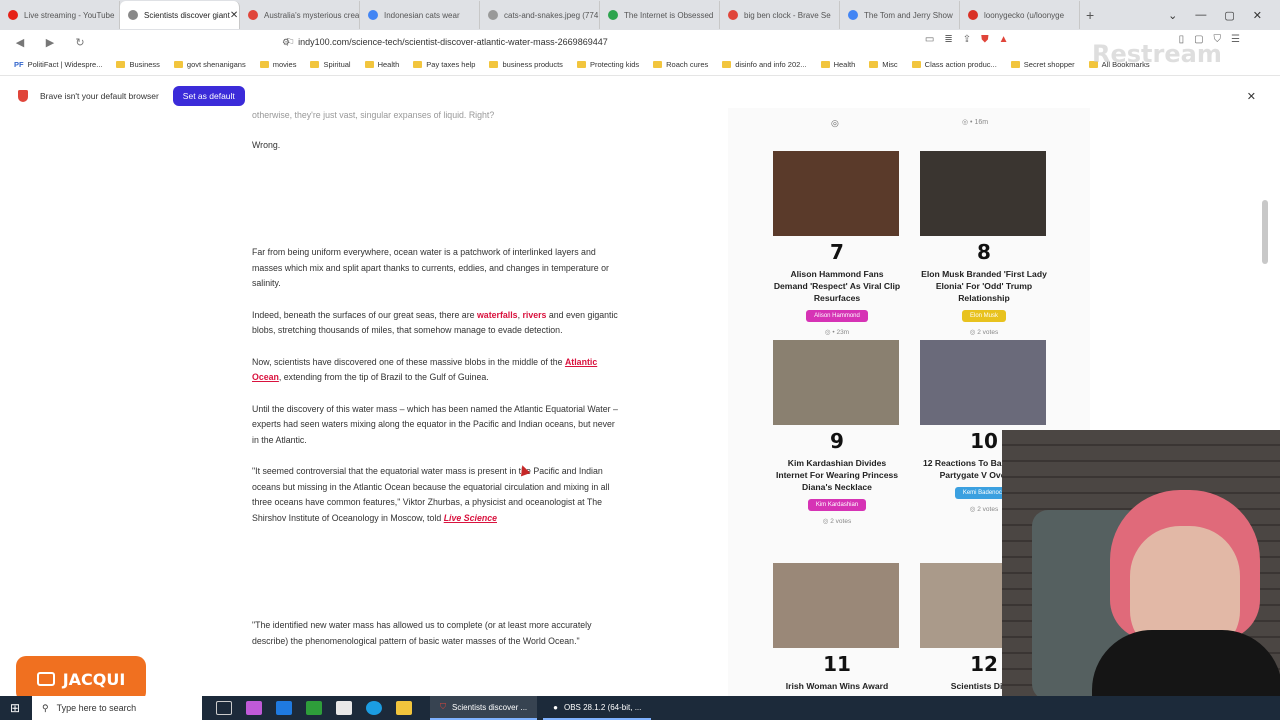  I want to click on browser-tab: Live streaming - YouTube, so click(60, 15).